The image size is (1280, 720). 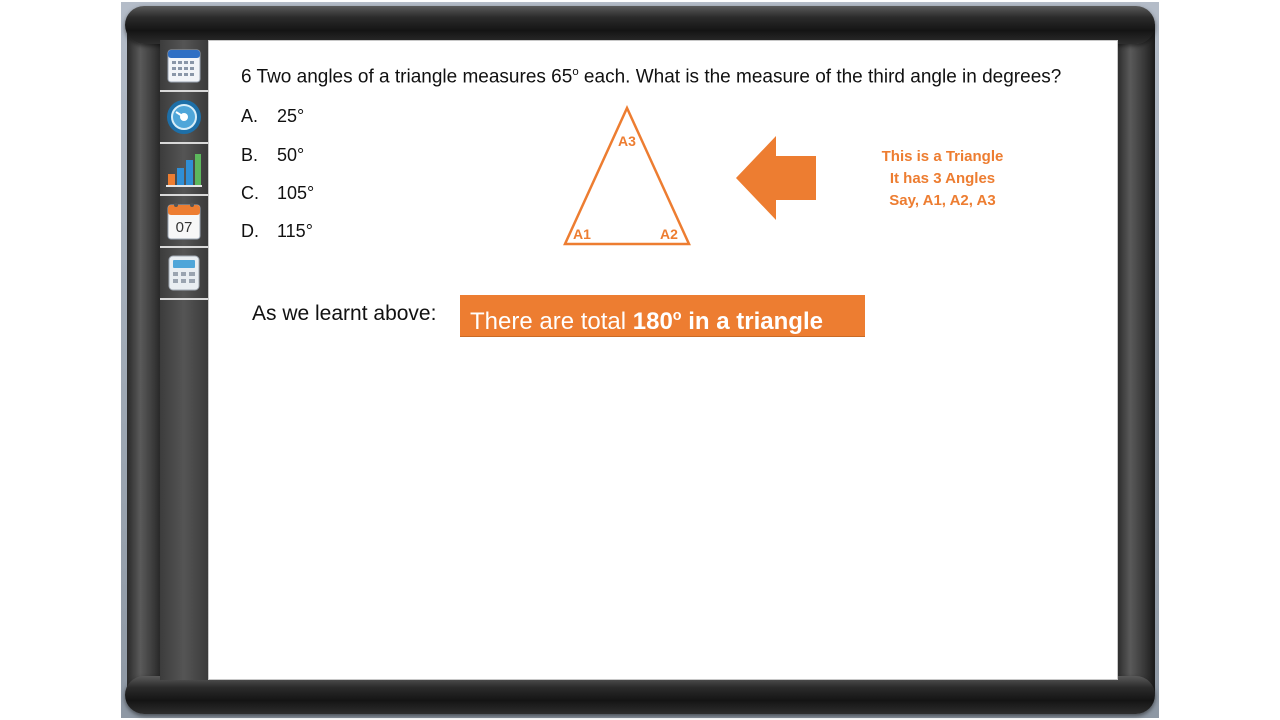 I want to click on option-b: B. 50°, so click(x=272, y=155).